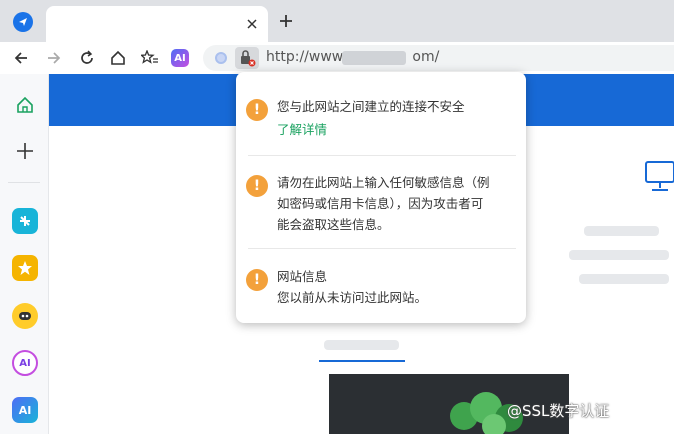 The width and height of the screenshot is (674, 434). Describe the element at coordinates (362, 361) in the screenshot. I see `active-tab-underline` at that location.